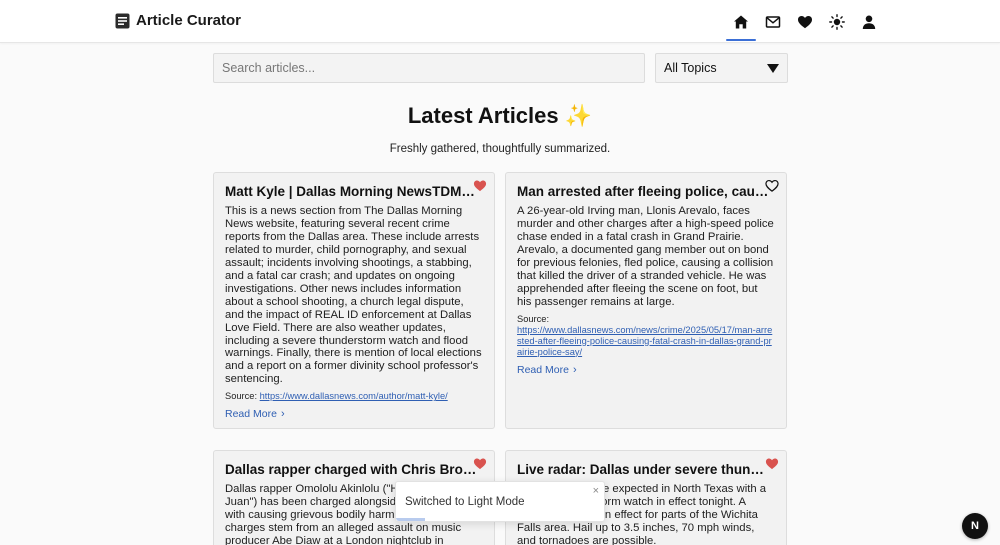 Image resolution: width=1000 pixels, height=545 pixels. I want to click on toast-message: Switched to Light Mode, so click(465, 502).